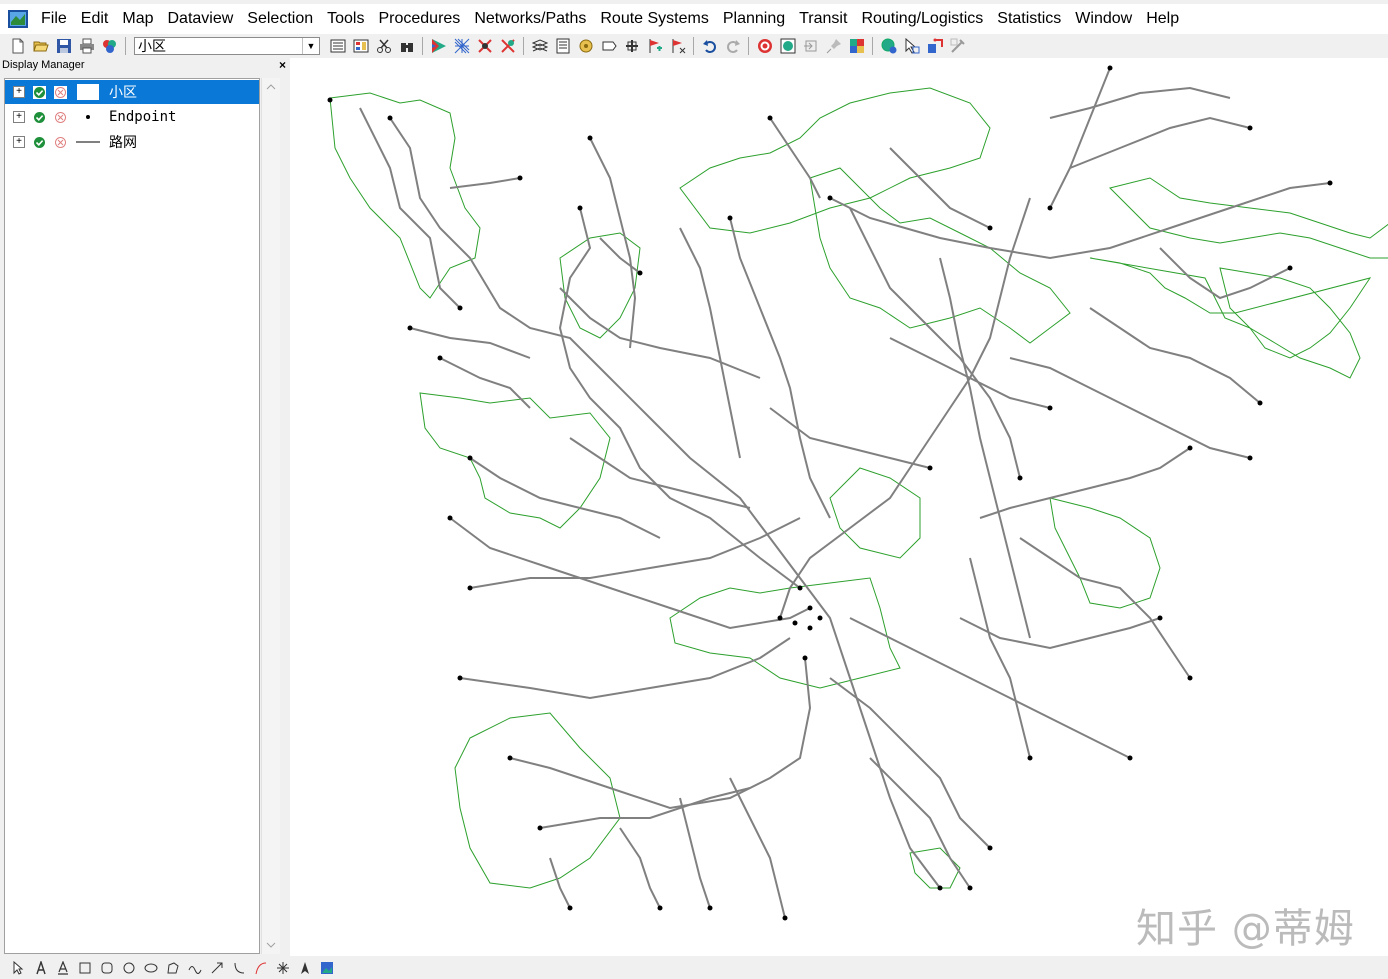  What do you see at coordinates (889, 46) in the screenshot?
I see `globe-icon` at bounding box center [889, 46].